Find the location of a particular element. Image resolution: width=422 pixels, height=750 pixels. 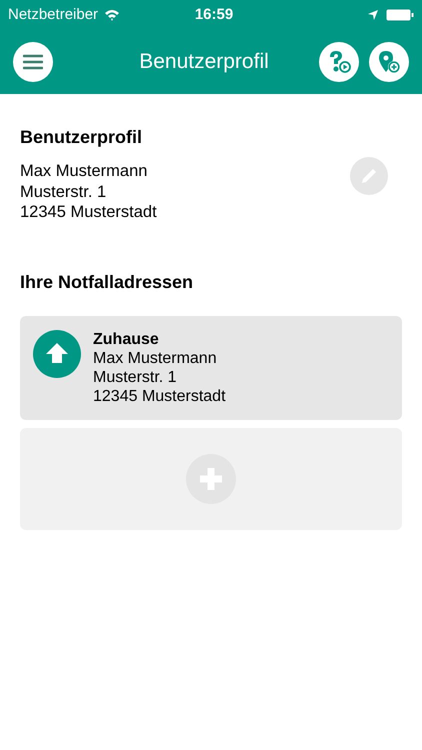

plus-icon is located at coordinates (211, 479).